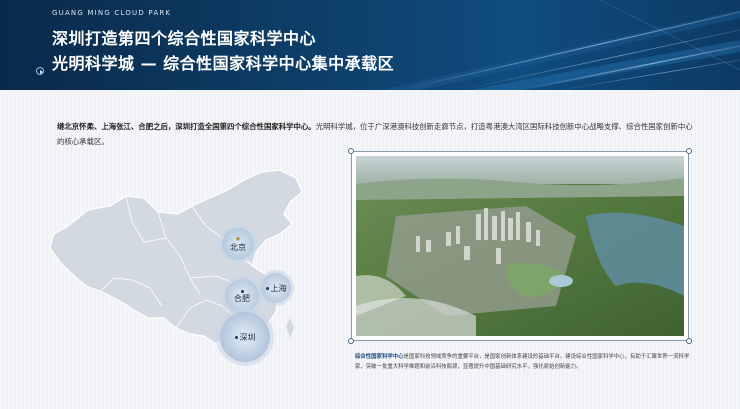 The image size is (740, 409). What do you see at coordinates (689, 151) in the screenshot?
I see `resize-handle-top-right` at bounding box center [689, 151].